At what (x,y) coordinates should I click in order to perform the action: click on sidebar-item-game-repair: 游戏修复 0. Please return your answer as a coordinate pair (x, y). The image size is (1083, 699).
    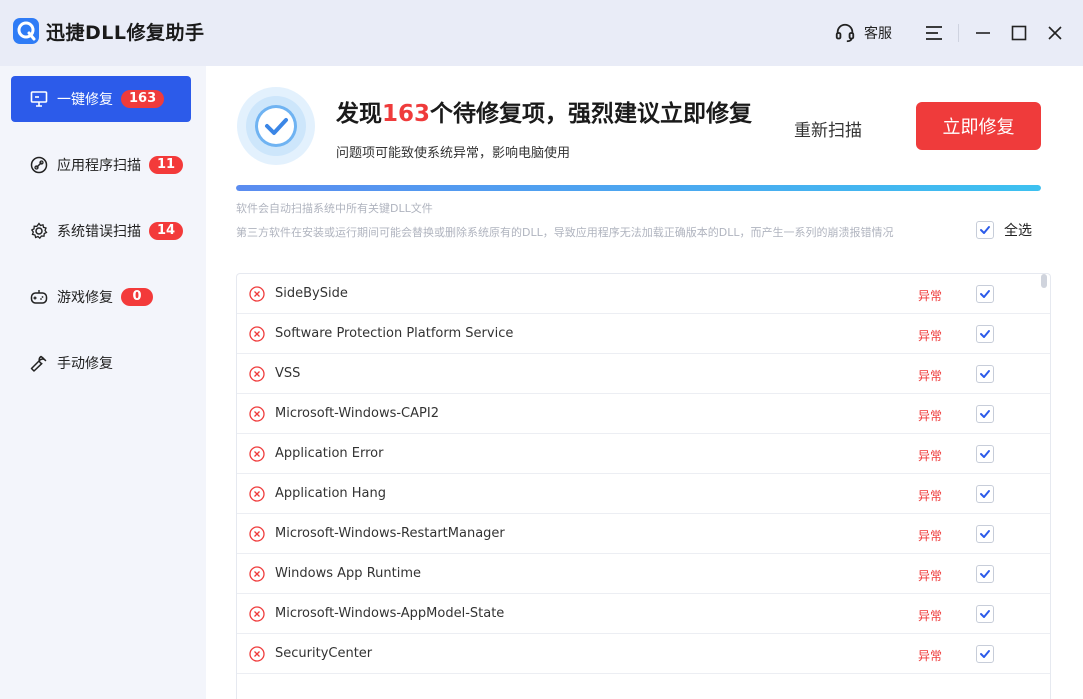
    Looking at the image, I should click on (101, 297).